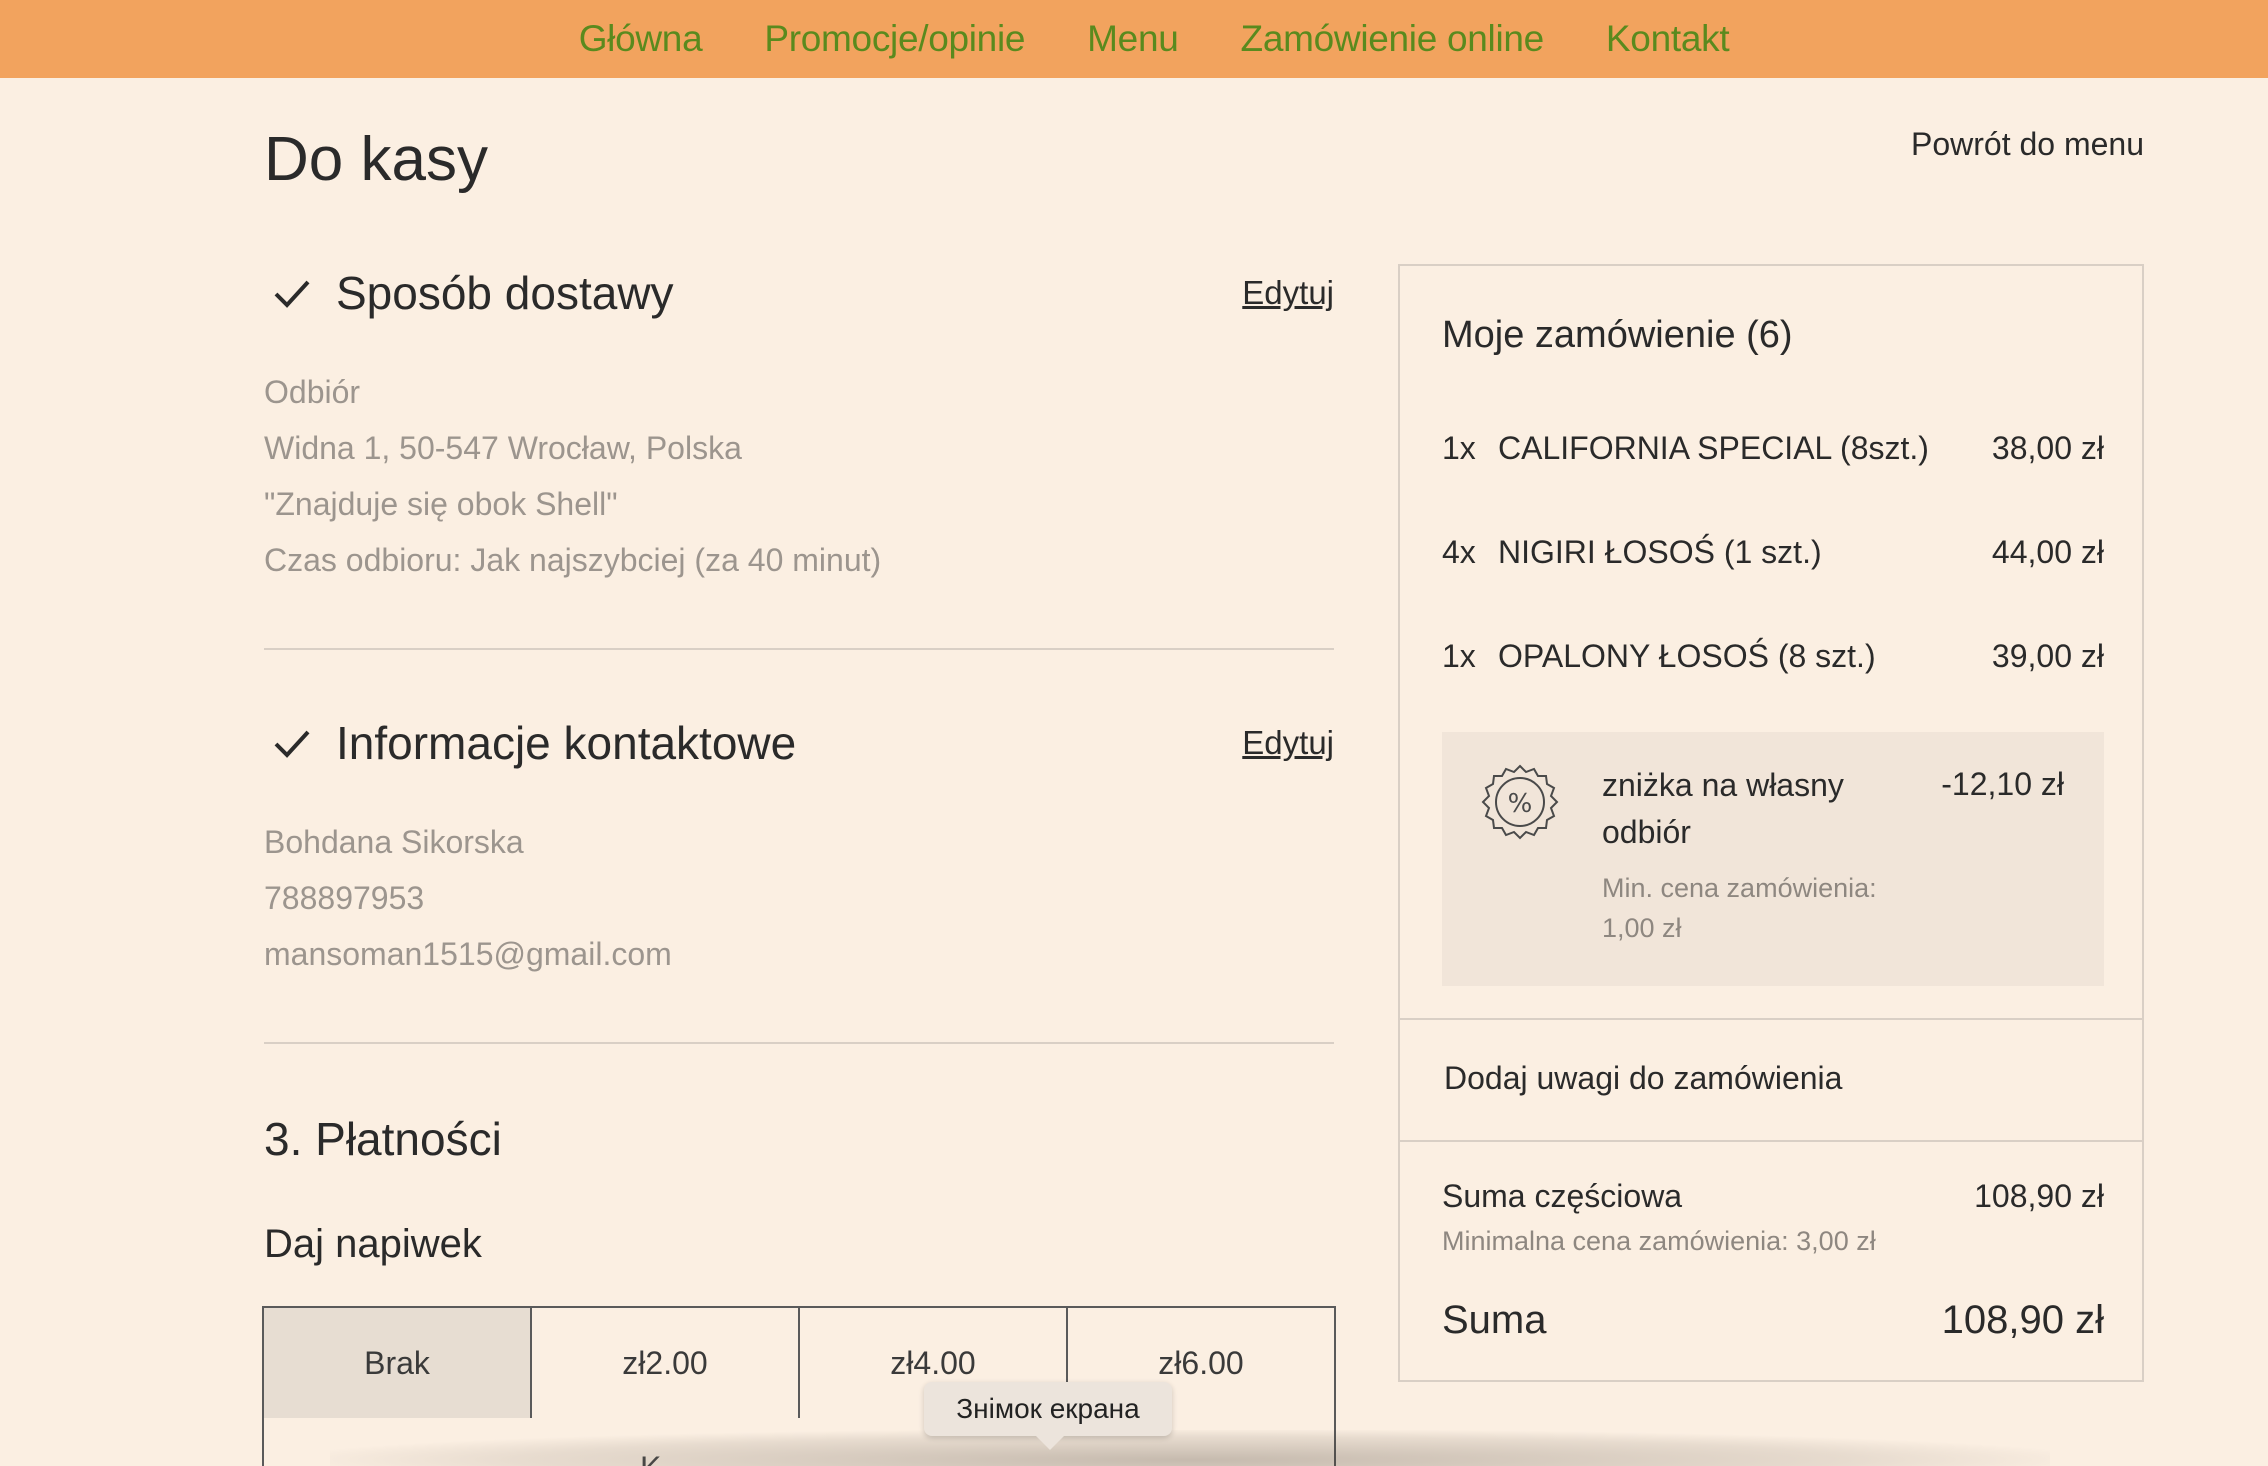  Describe the element at coordinates (1288, 293) in the screenshot. I see `delivery-edit-link: Edytuj` at that location.